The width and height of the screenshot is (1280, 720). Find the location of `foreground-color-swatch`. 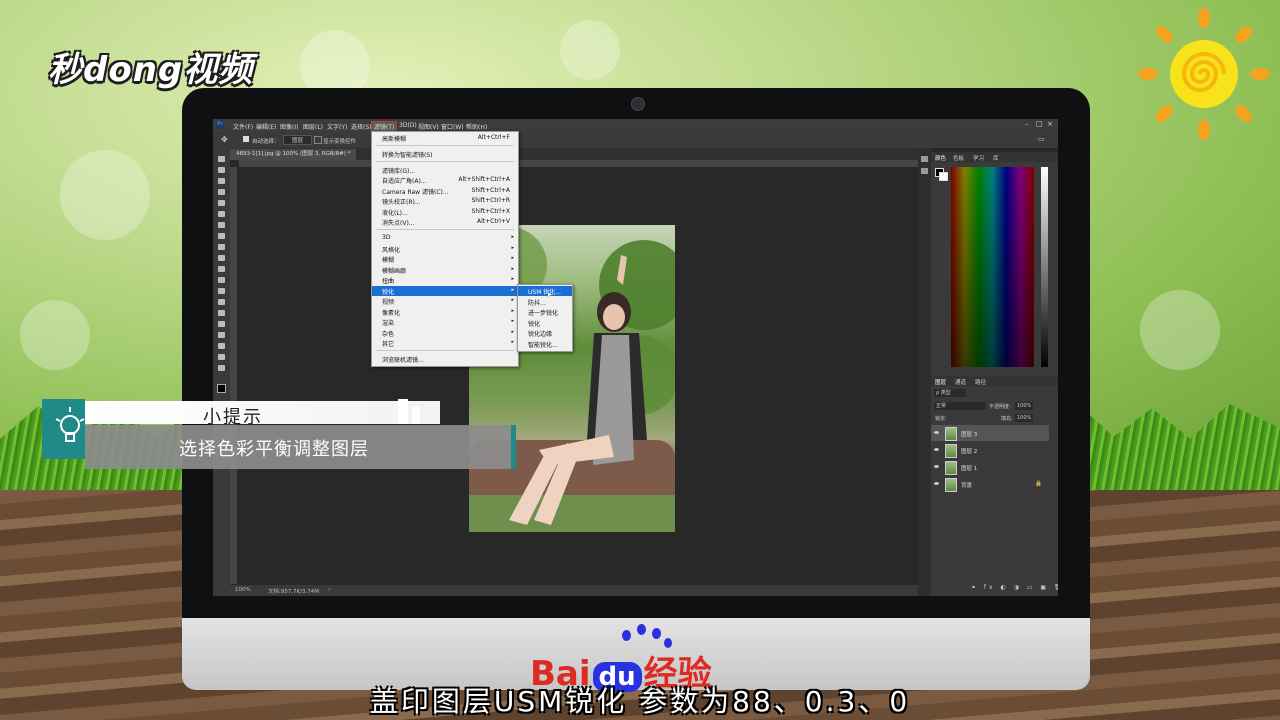

foreground-color-swatch is located at coordinates (221, 388).